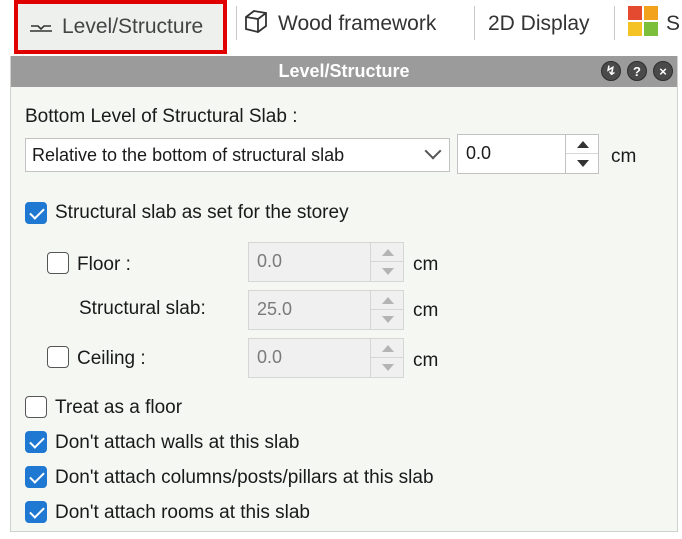  I want to click on dont-attach-walls-checkbox, so click(36, 442).